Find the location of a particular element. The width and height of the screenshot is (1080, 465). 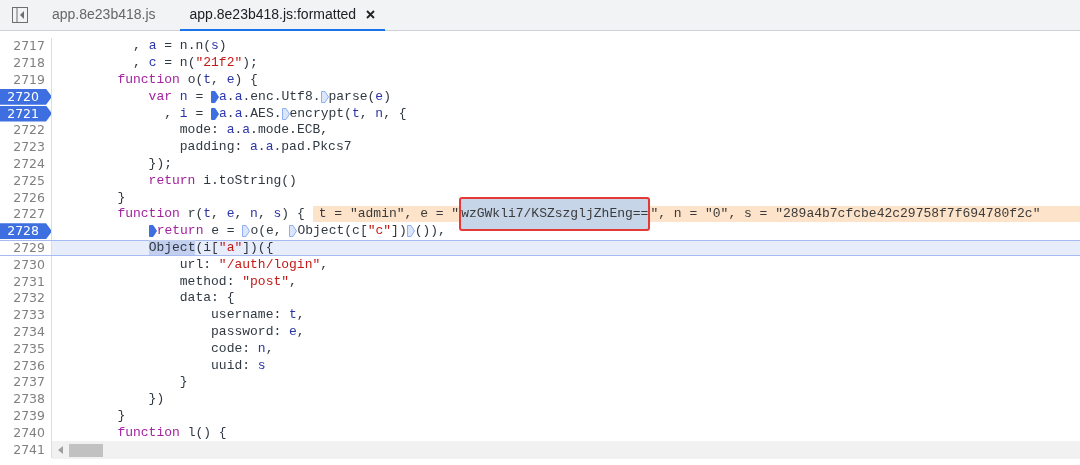

code-text: Object(c["c"]) is located at coordinates (352, 231).